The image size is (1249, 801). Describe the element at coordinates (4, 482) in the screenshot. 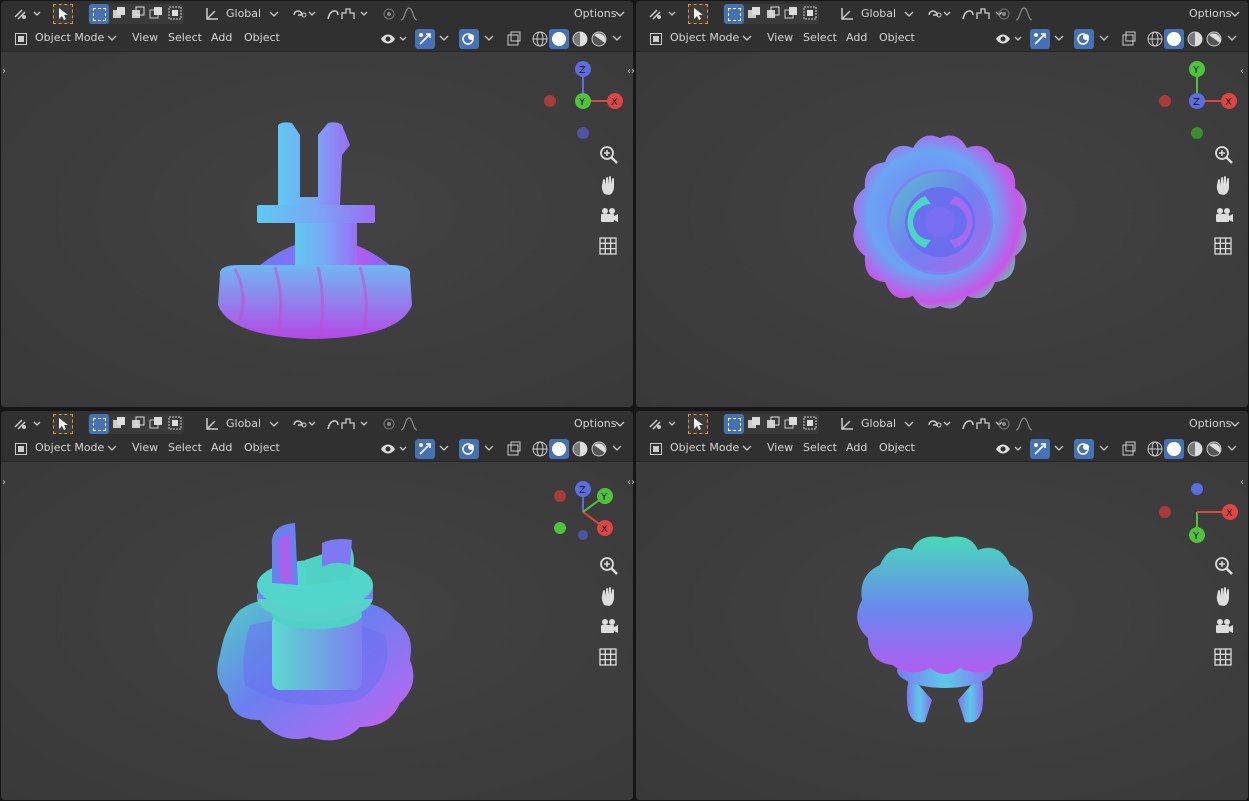

I see `toolbar-expand-arrow: ›` at that location.